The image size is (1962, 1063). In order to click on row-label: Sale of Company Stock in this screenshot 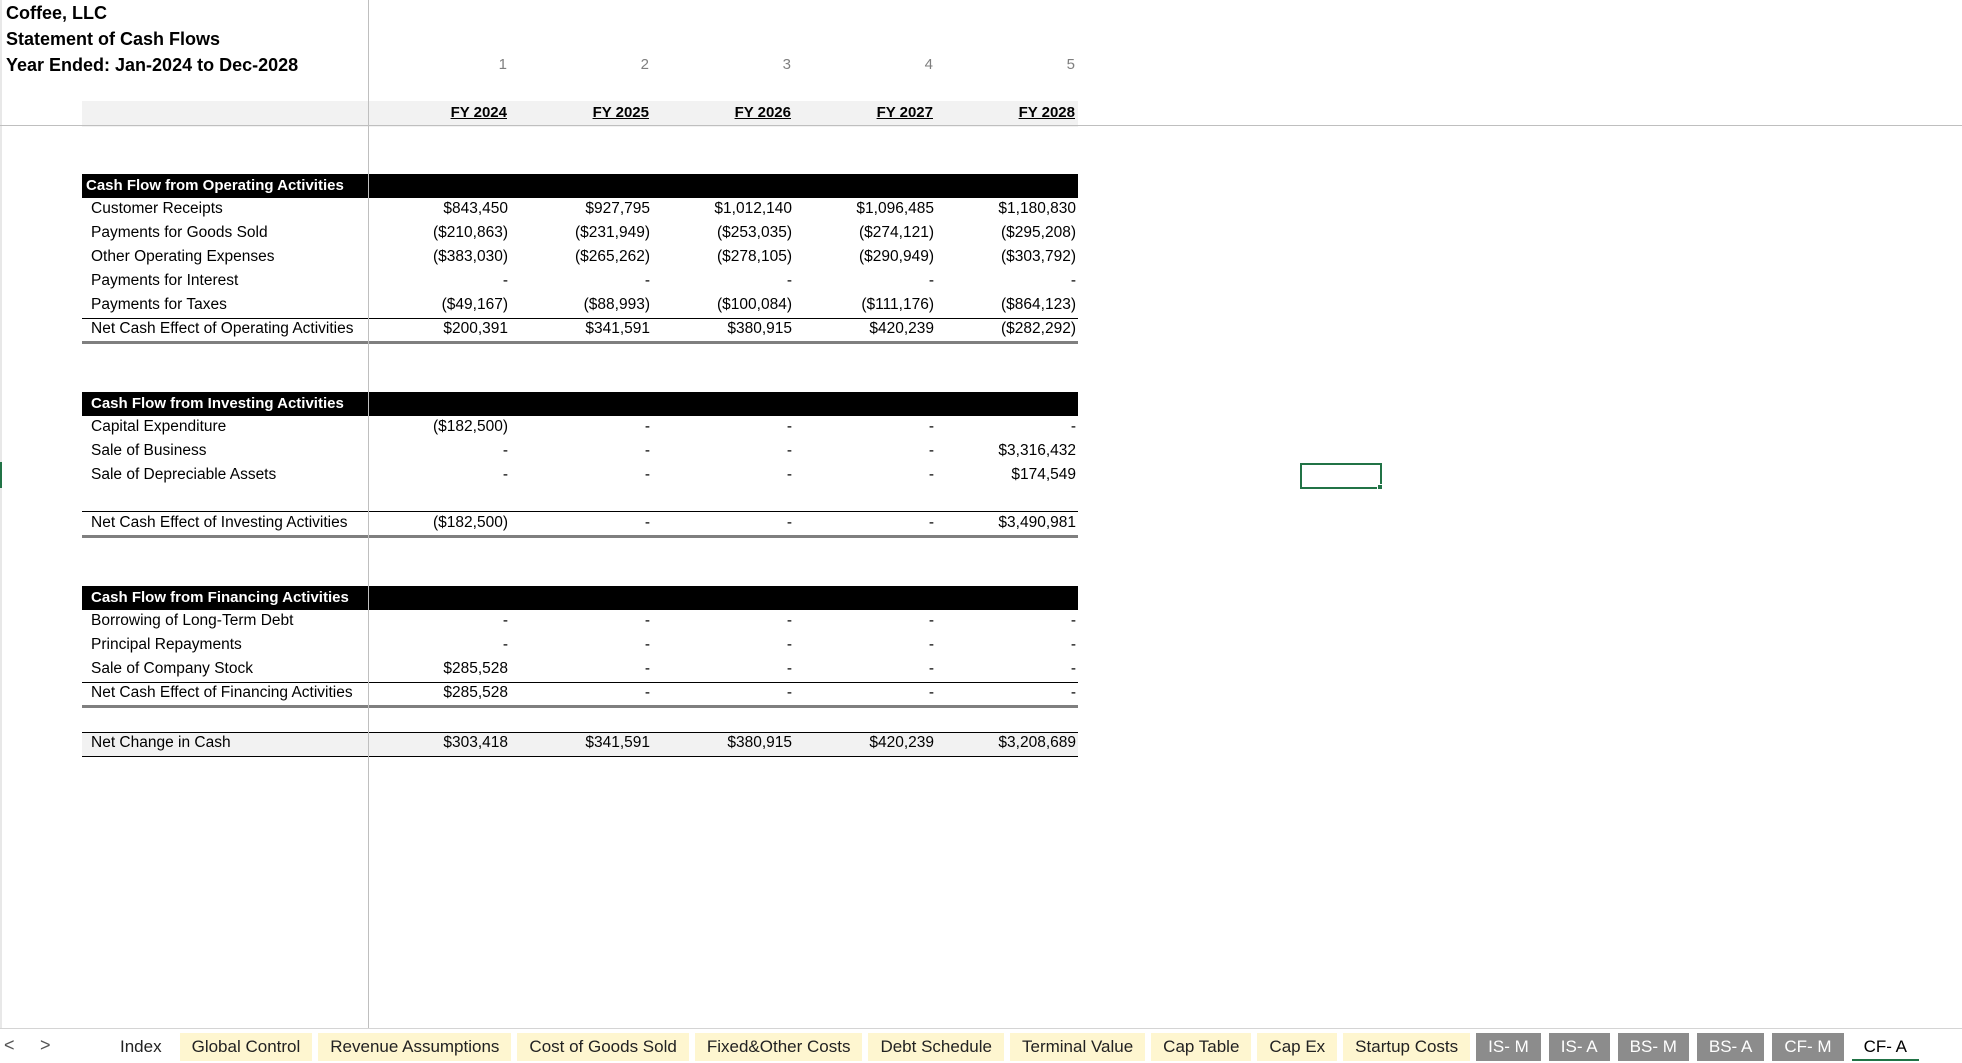, I will do `click(229, 669)`.